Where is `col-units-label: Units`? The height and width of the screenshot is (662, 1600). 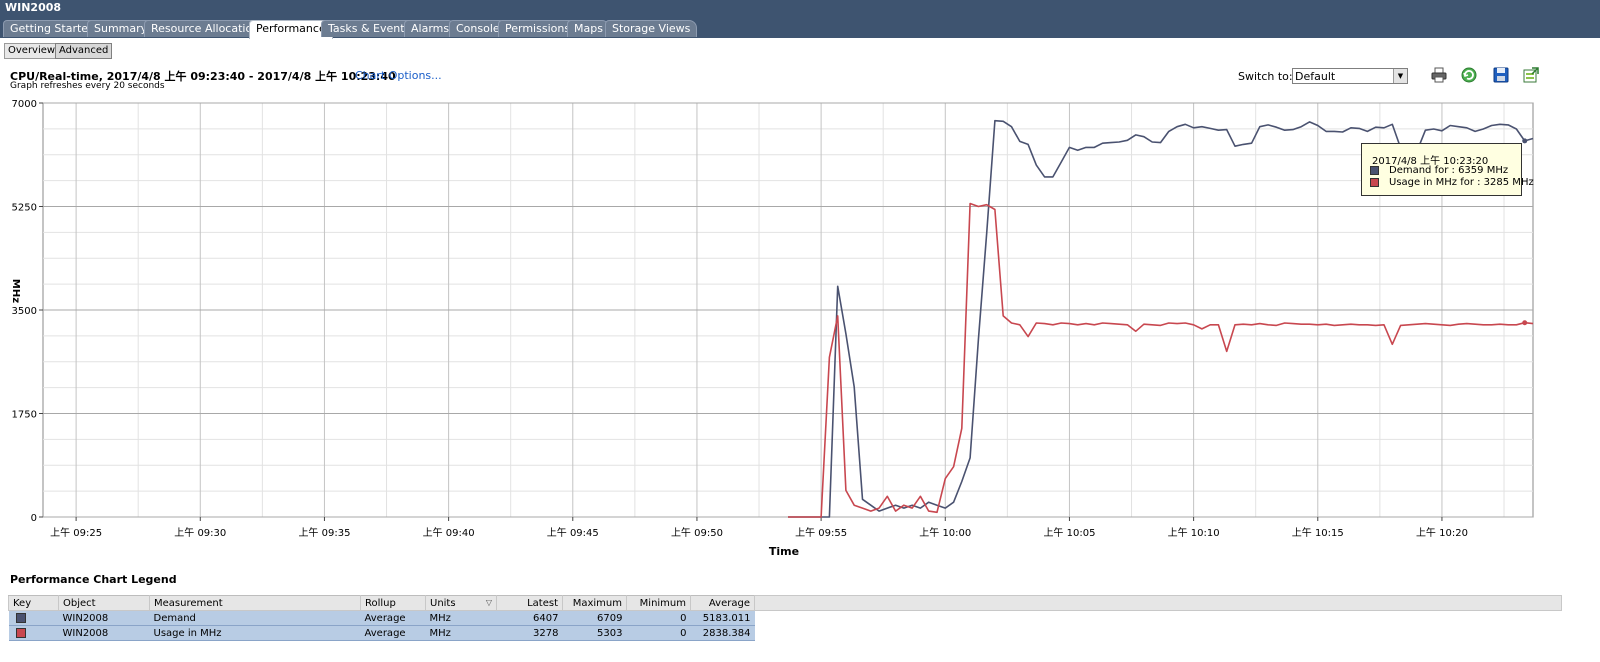
col-units-label: Units is located at coordinates (443, 603).